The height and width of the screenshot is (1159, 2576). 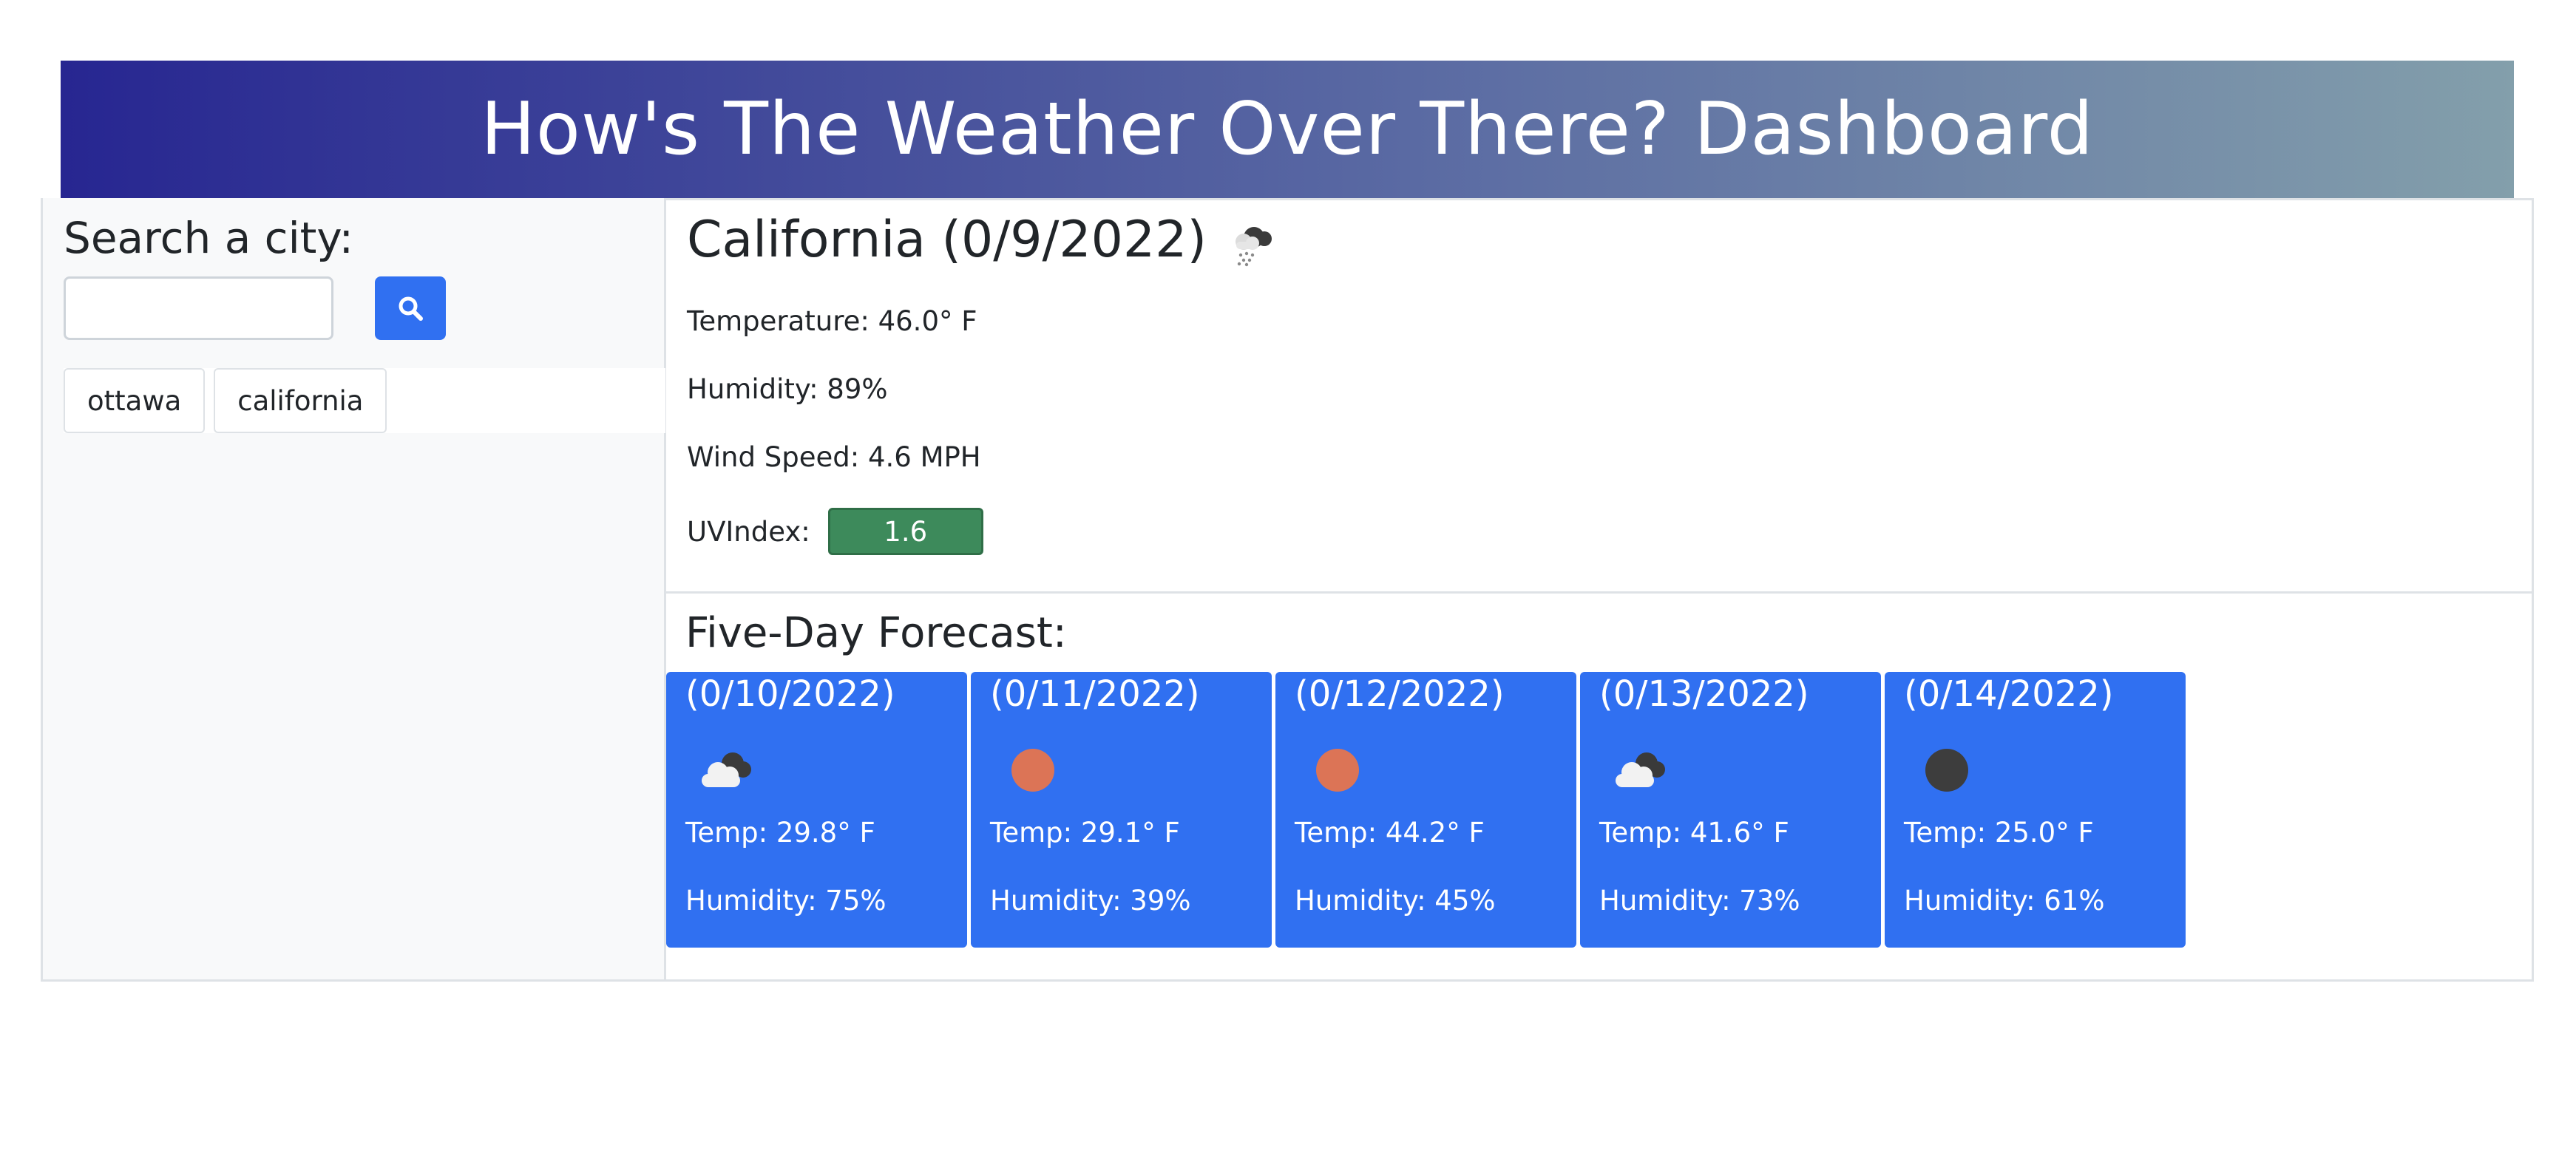 What do you see at coordinates (300, 401) in the screenshot?
I see `history-item-california: california` at bounding box center [300, 401].